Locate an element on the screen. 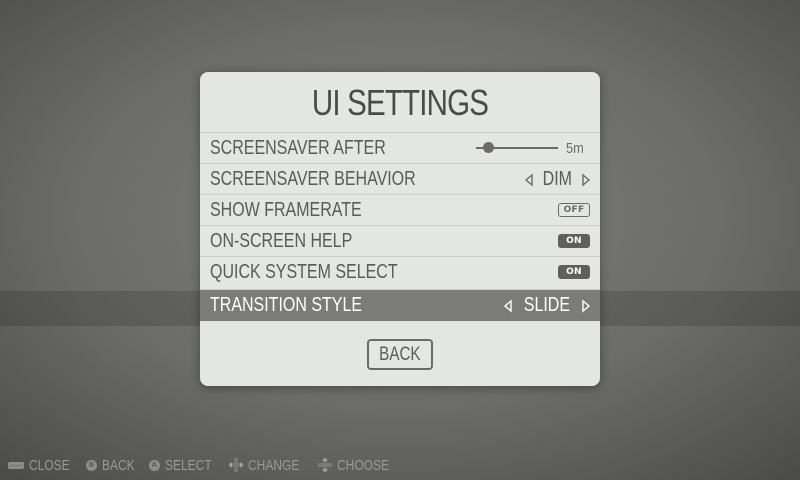 This screenshot has height=480, width=800. row-show-framerate: SHOW FRAMERATE OFF is located at coordinates (400, 209).